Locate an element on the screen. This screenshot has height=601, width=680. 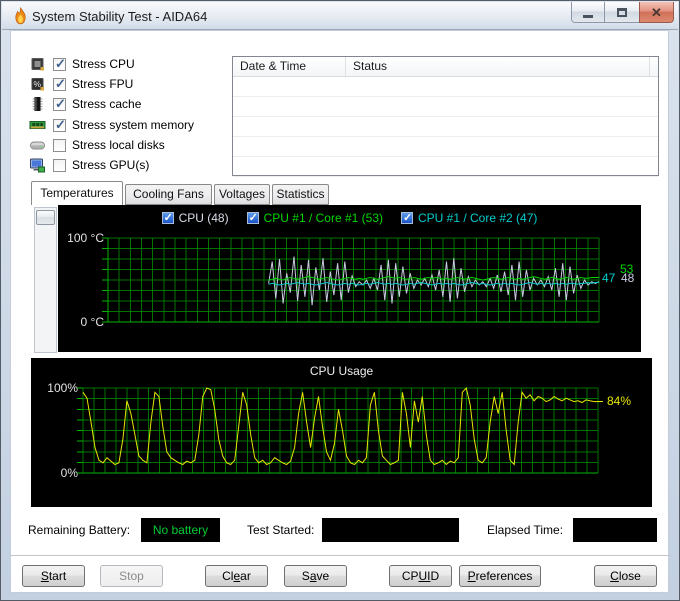
stress-gpu-row: Stress GPU(s) is located at coordinates (89, 165).